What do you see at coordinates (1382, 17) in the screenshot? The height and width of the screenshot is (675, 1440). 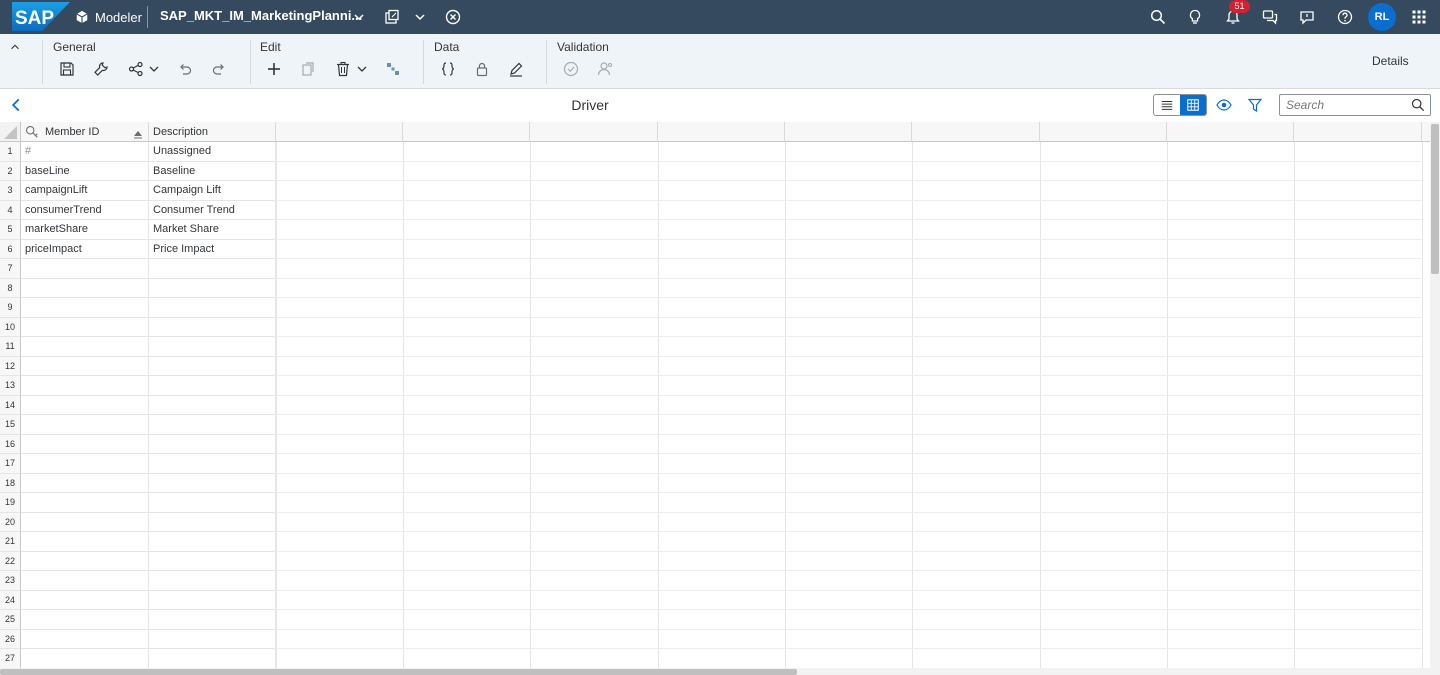 I see `user-avatar: RL` at bounding box center [1382, 17].